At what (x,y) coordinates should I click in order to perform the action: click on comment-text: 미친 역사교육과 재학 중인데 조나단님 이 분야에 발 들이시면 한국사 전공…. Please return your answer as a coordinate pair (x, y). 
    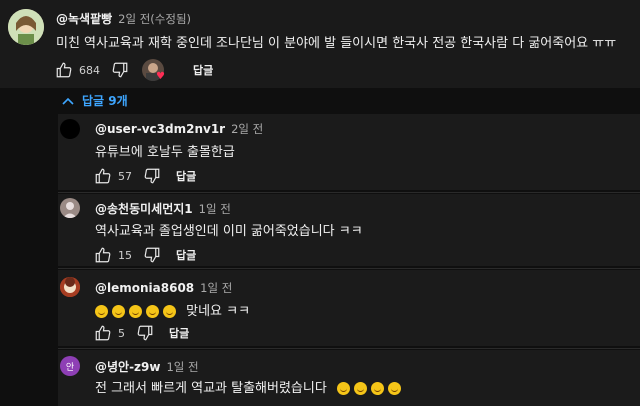
    Looking at the image, I should click on (336, 43).